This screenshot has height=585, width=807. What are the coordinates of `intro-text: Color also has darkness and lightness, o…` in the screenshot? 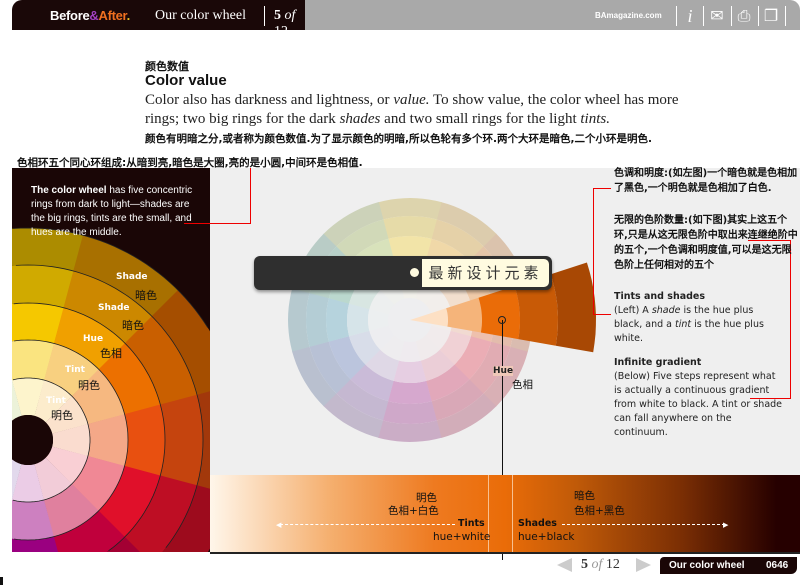 It's located at (412, 109).